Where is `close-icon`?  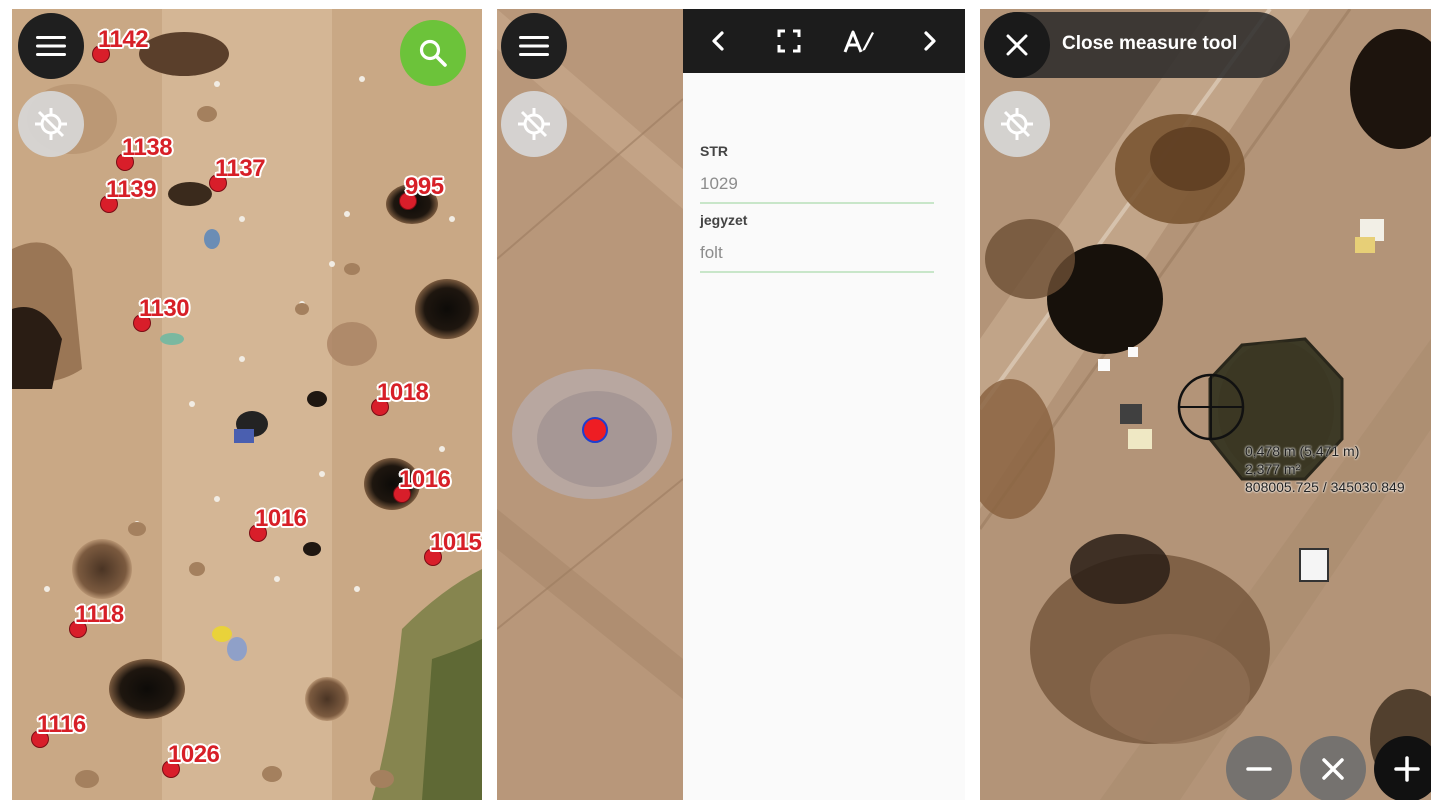 close-icon is located at coordinates (1017, 45).